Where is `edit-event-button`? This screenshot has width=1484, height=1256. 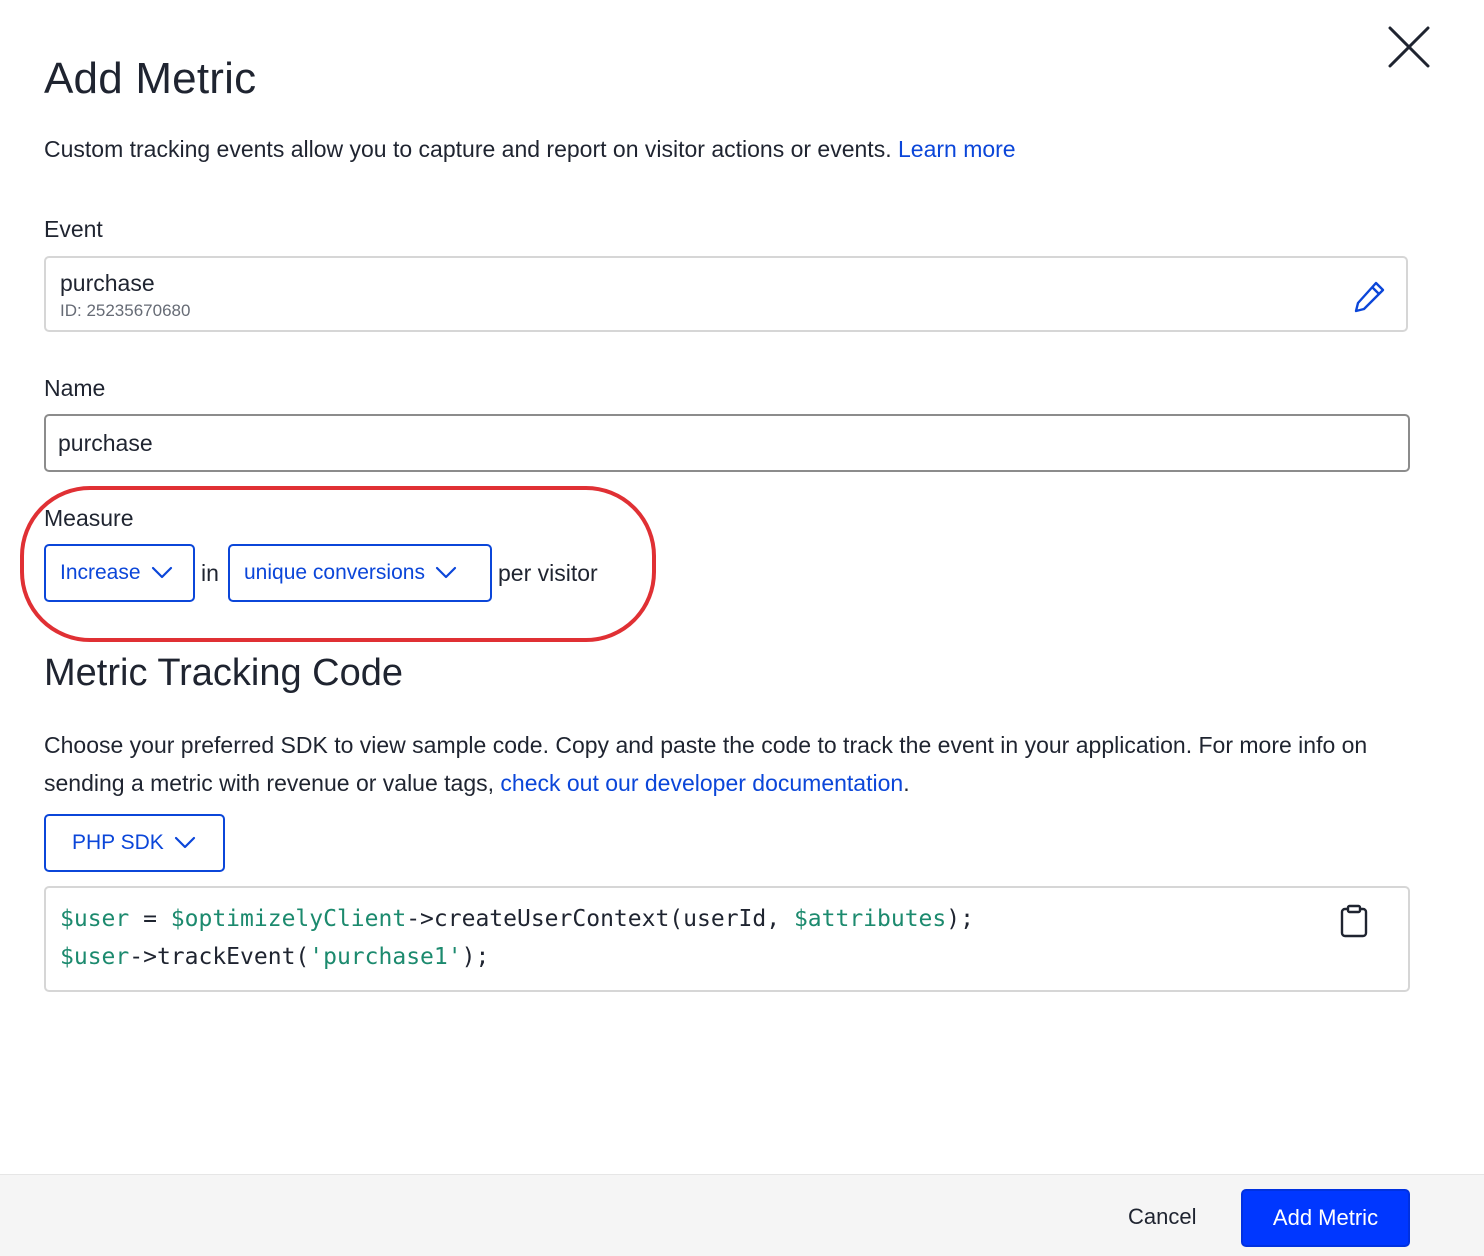
edit-event-button is located at coordinates (1370, 296).